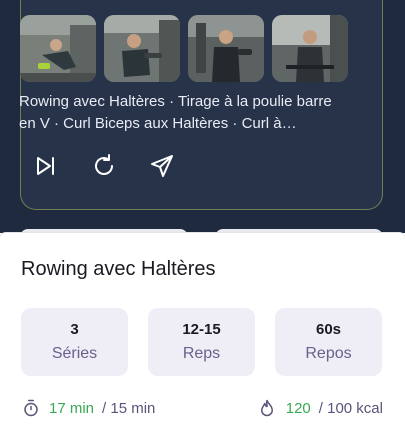 The image size is (405, 444). I want to click on share-button, so click(162, 166).